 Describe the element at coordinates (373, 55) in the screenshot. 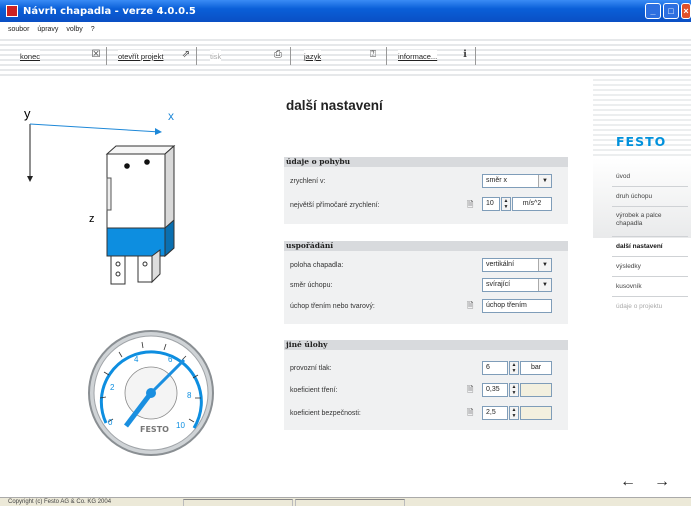

I see `language-icon: ⍰` at that location.